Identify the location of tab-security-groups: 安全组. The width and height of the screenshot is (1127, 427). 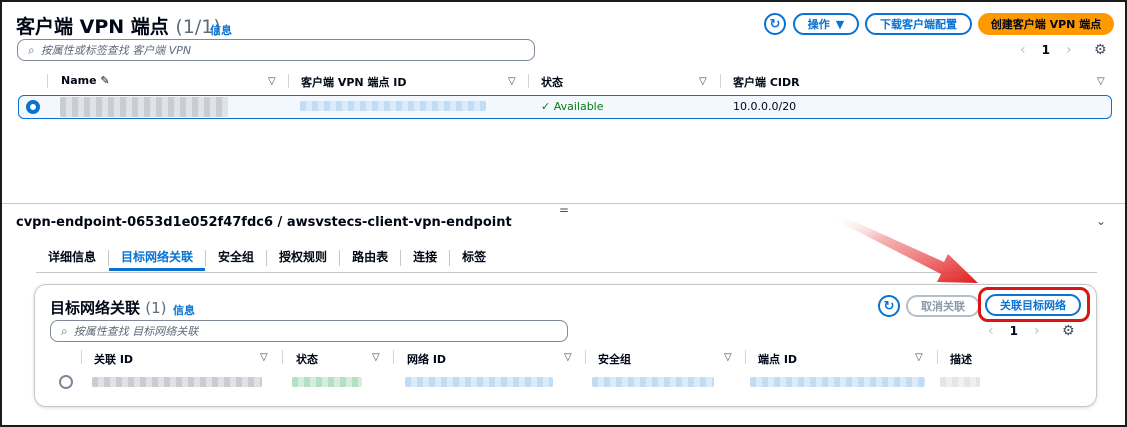
(236, 258).